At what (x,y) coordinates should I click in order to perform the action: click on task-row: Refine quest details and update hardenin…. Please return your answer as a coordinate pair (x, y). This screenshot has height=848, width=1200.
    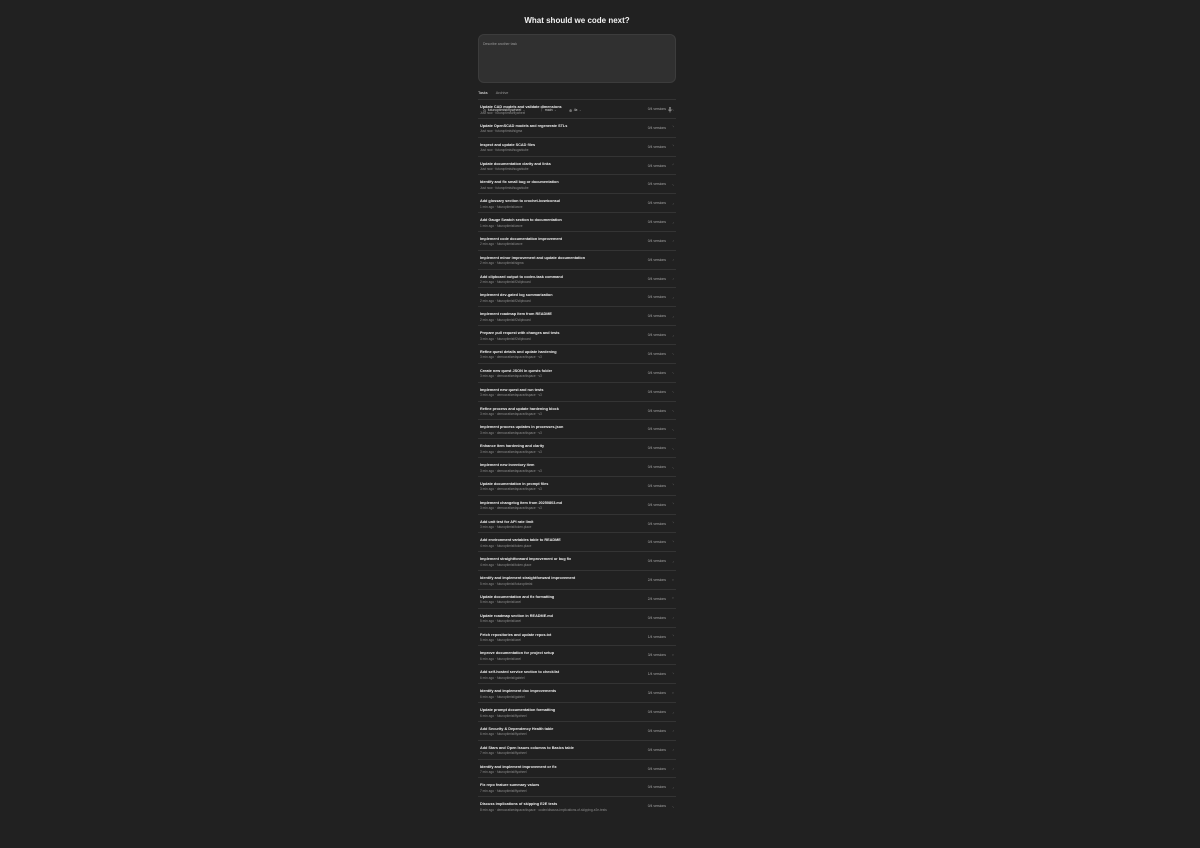
    Looking at the image, I should click on (577, 353).